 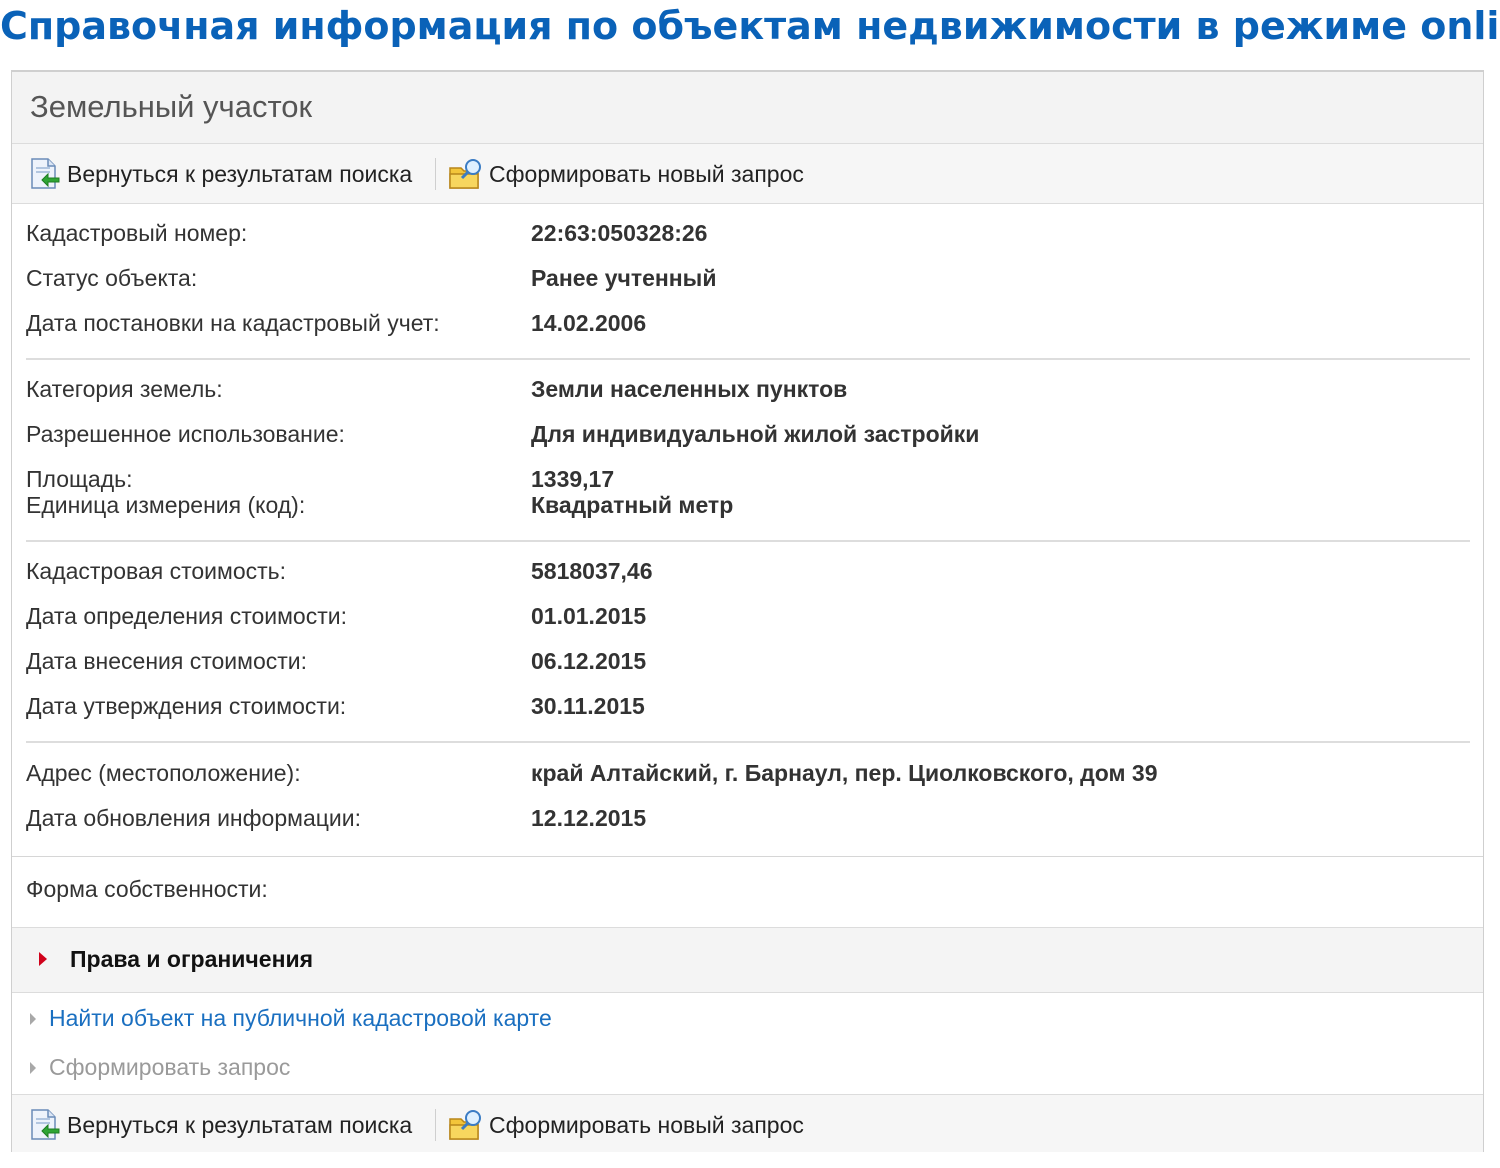 What do you see at coordinates (186, 706) in the screenshot?
I see `value-approval-date-label: Дата утверждения стоимости:` at bounding box center [186, 706].